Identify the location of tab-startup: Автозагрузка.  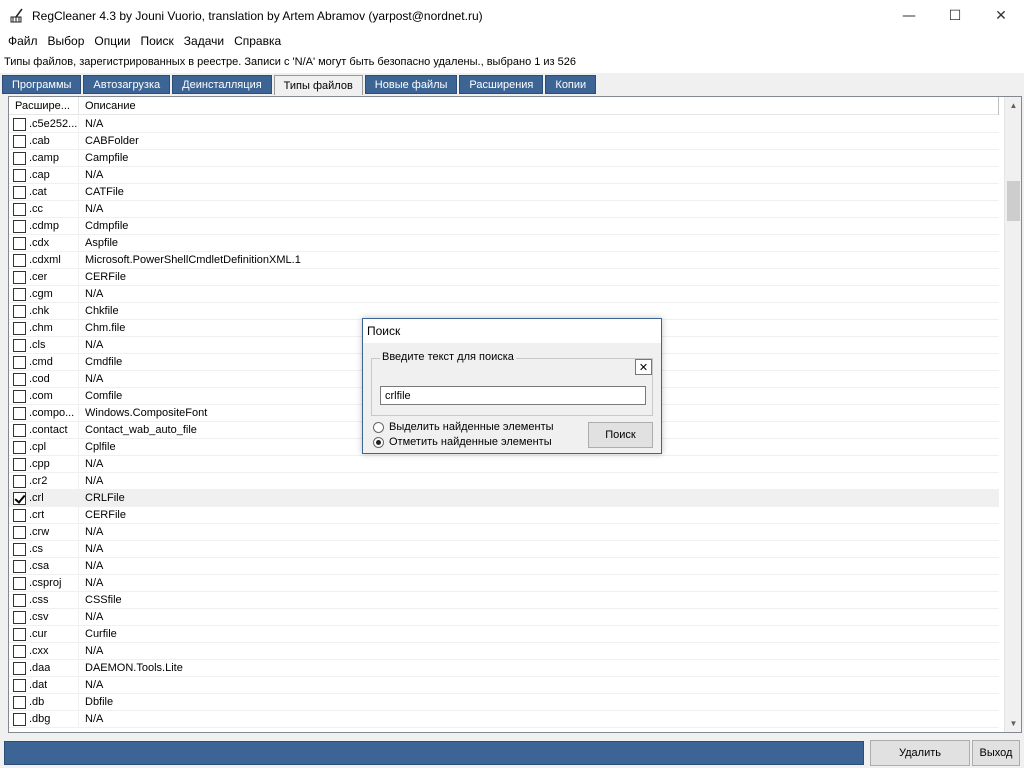
(127, 84).